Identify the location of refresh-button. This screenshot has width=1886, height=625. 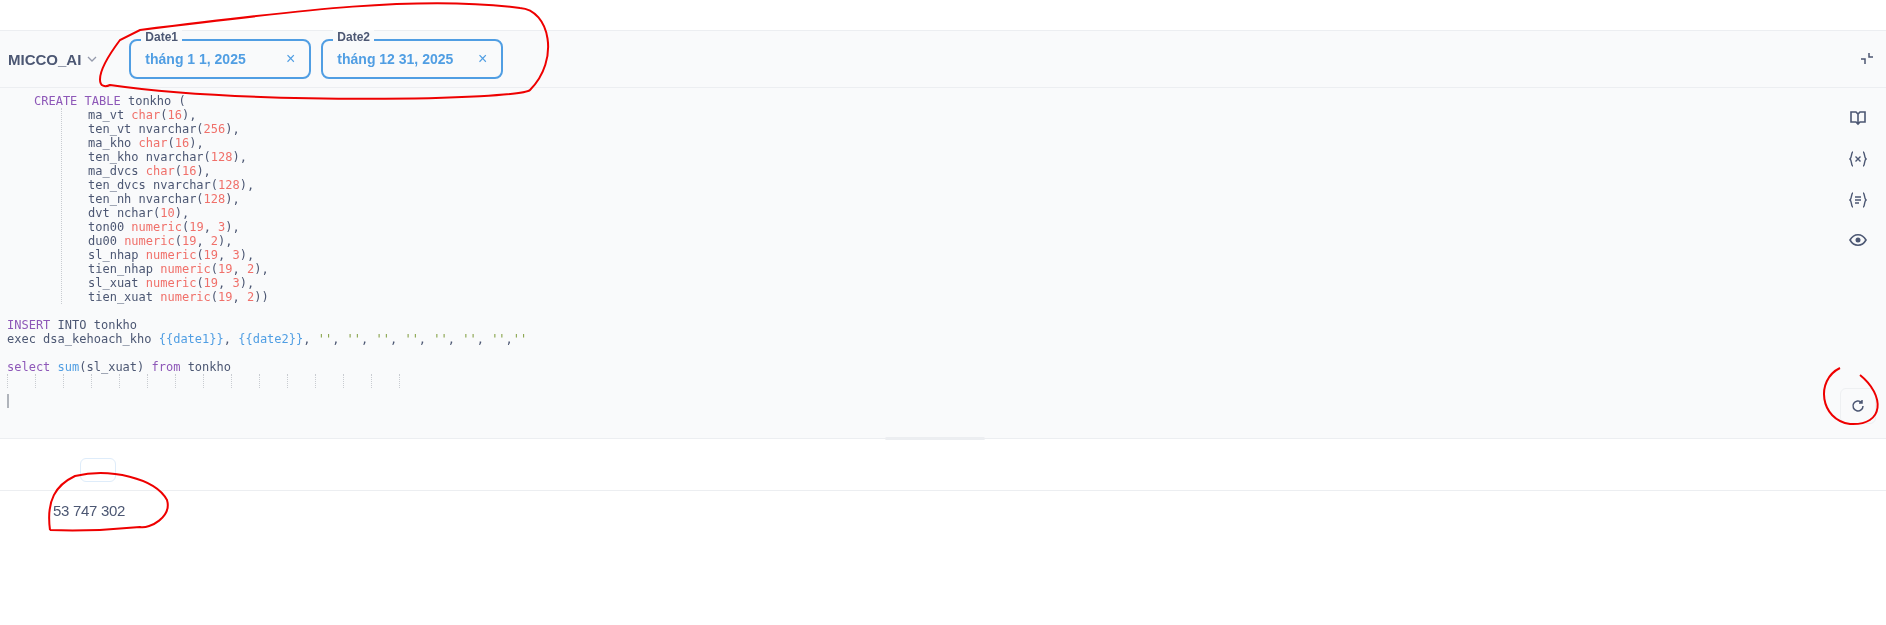
(1858, 406).